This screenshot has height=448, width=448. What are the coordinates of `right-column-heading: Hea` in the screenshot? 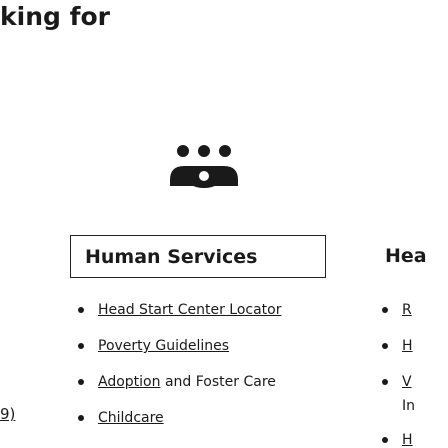 It's located at (406, 256).